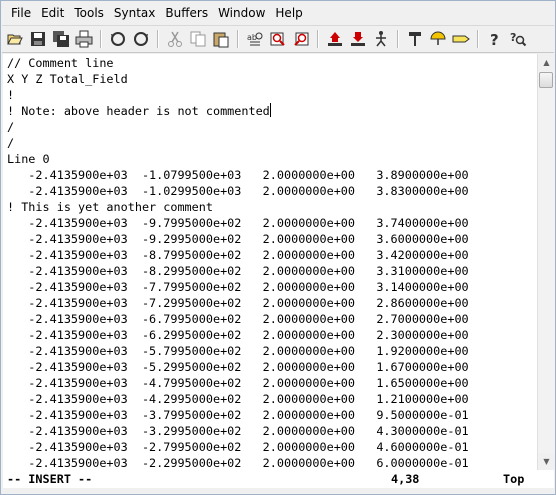  I want to click on editor-line-text: !, so click(11, 95).